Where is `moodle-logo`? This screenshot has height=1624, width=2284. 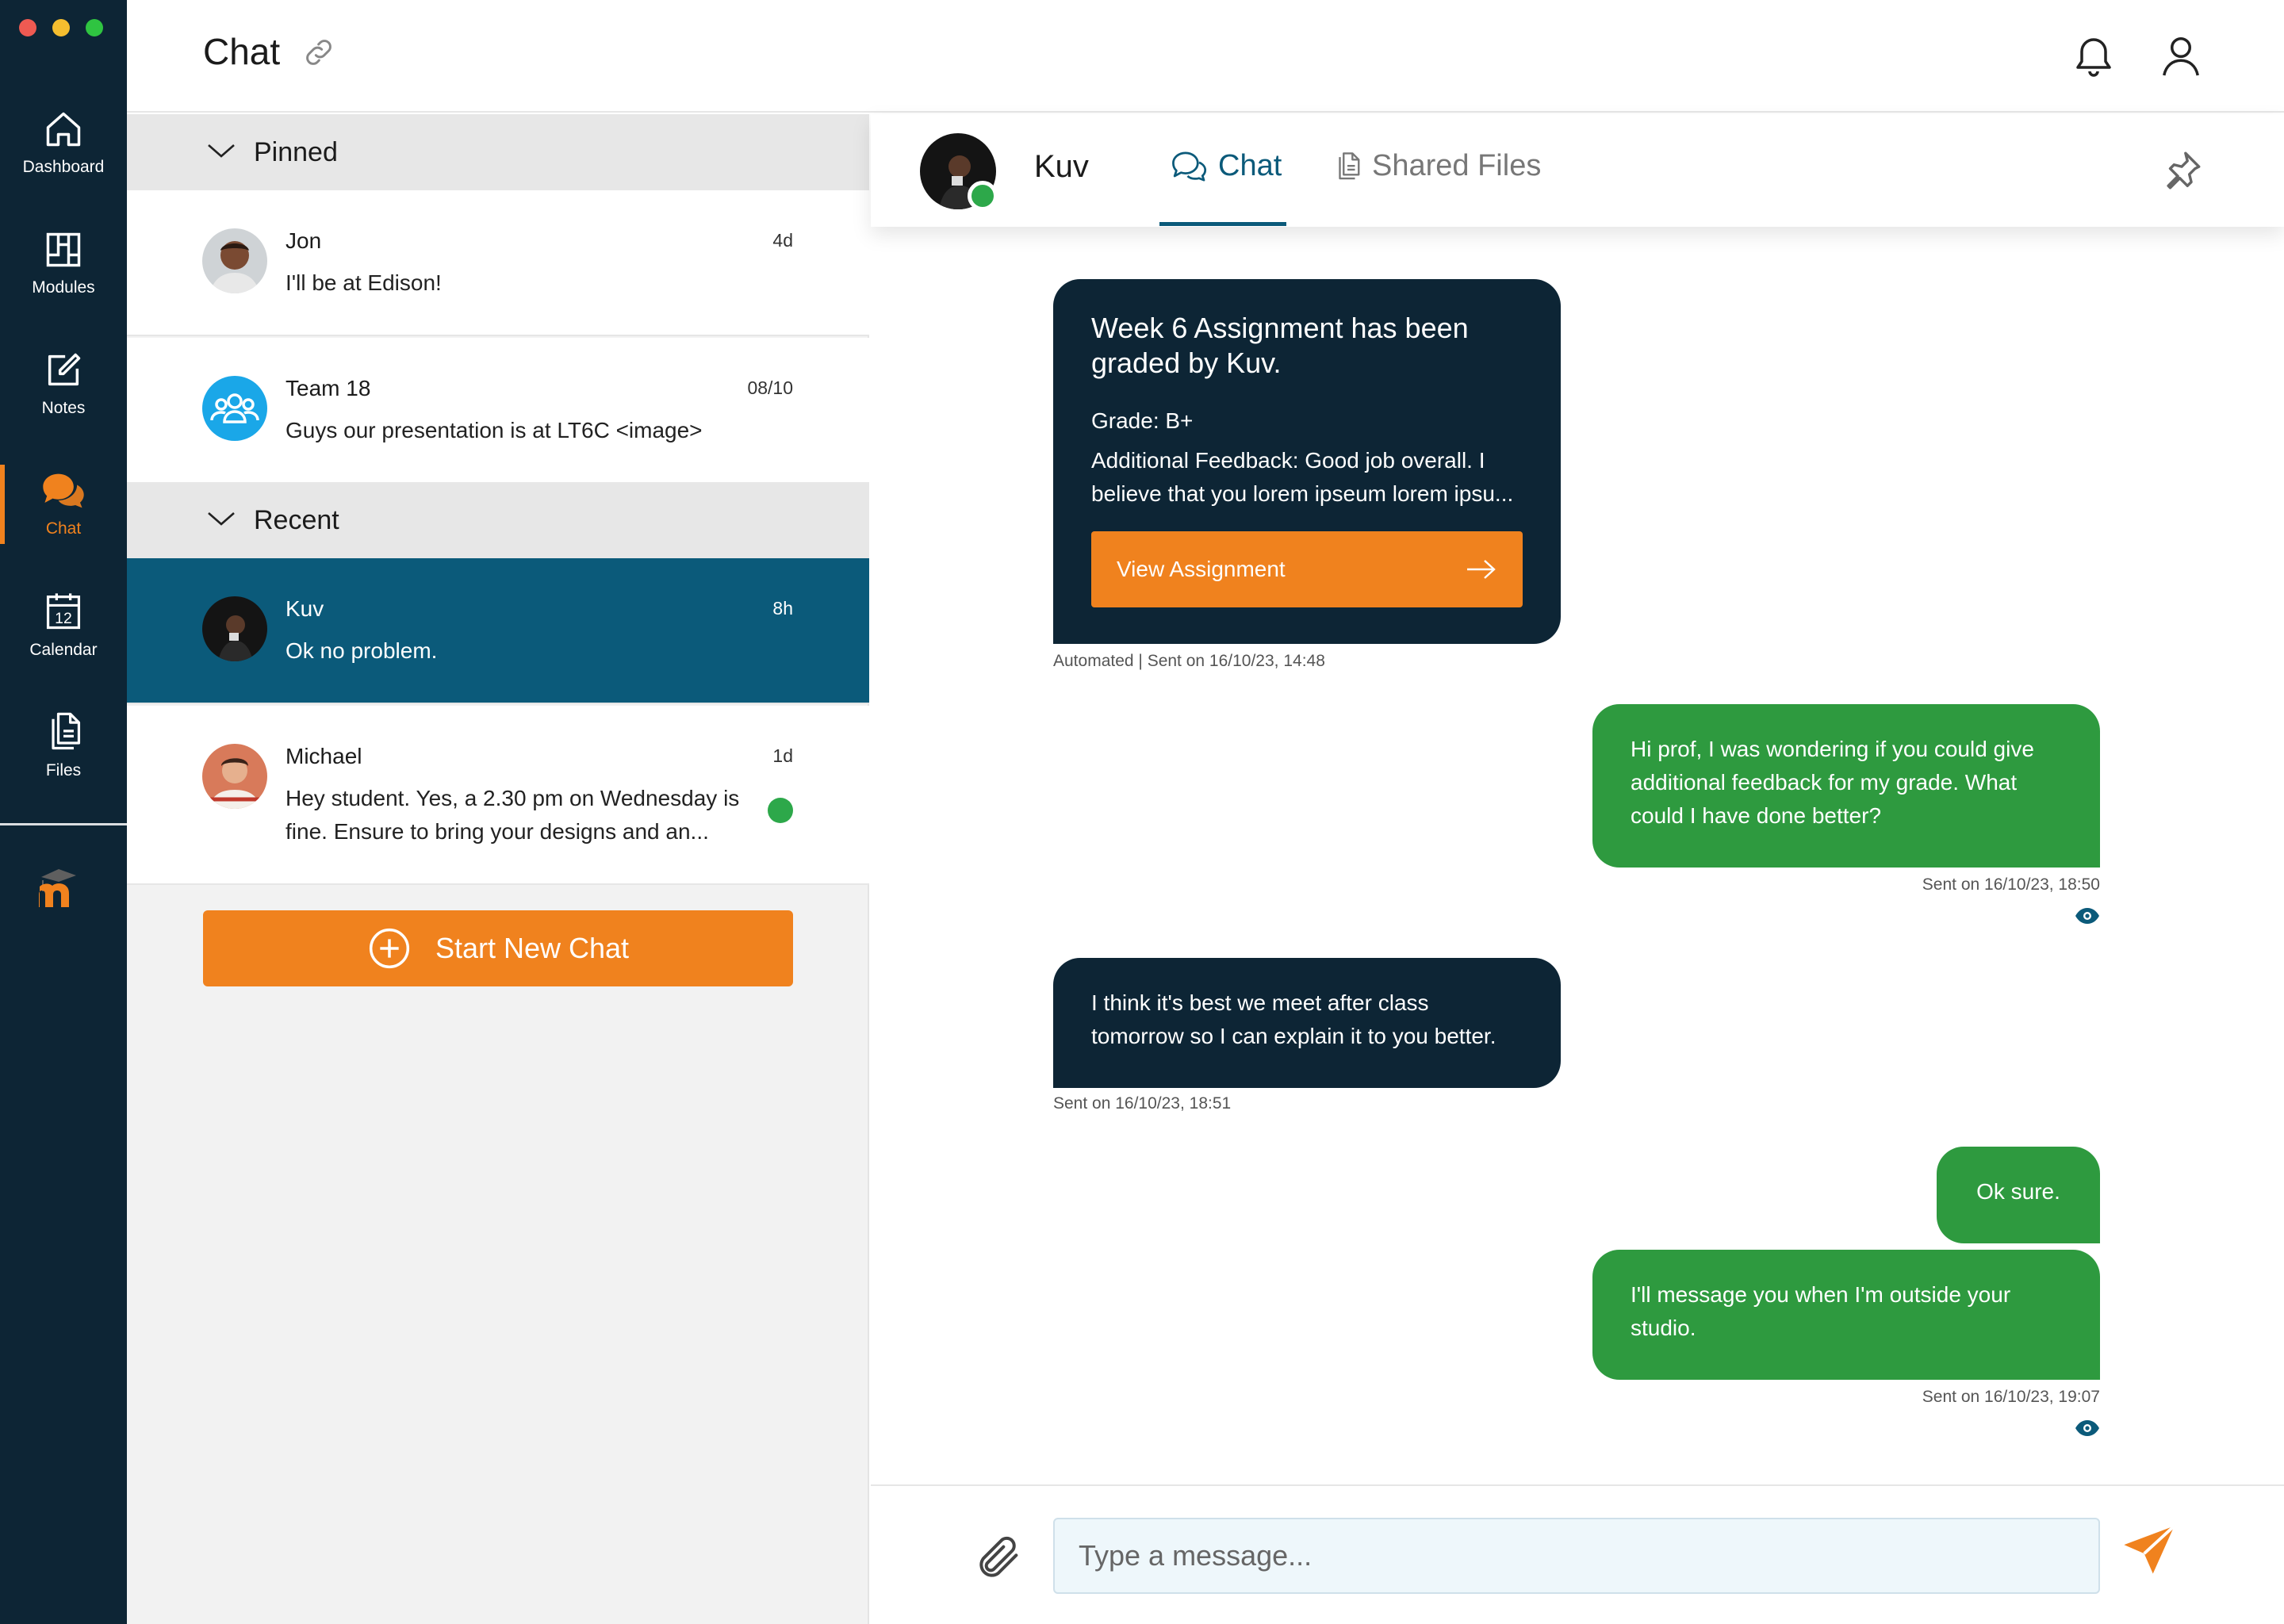 moodle-logo is located at coordinates (63, 886).